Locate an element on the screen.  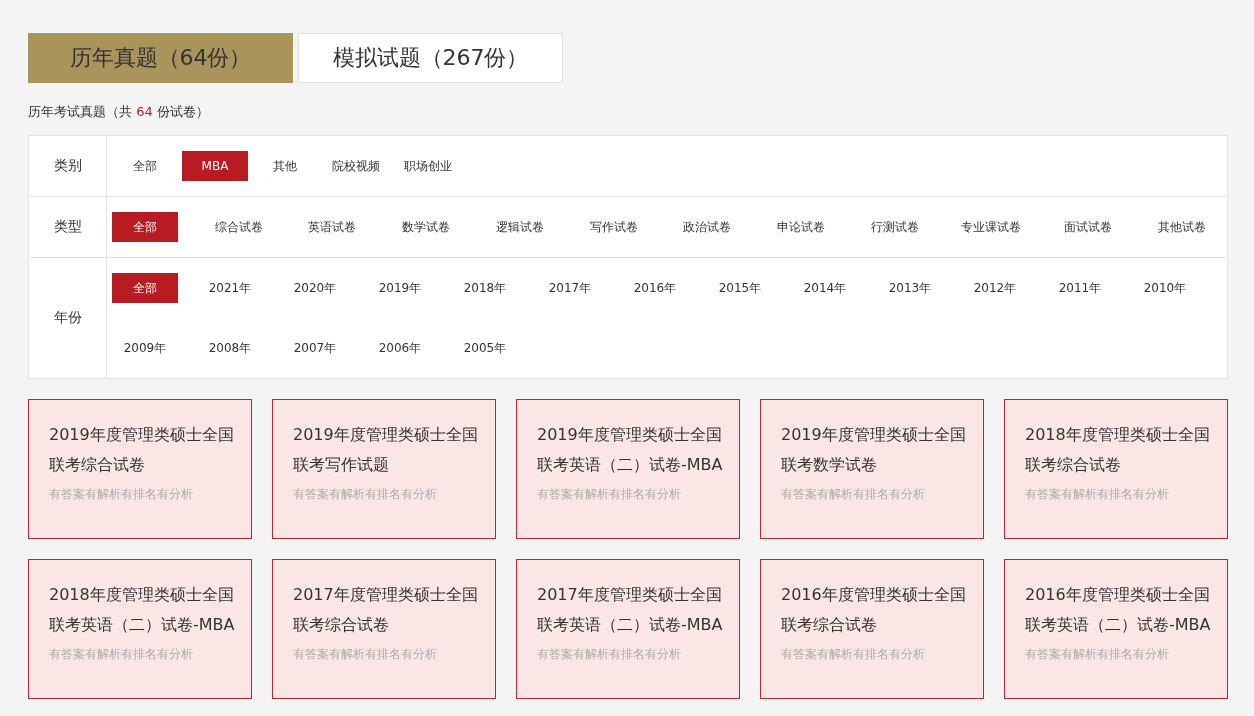
filter-option: 院校视频 is located at coordinates (356, 166).